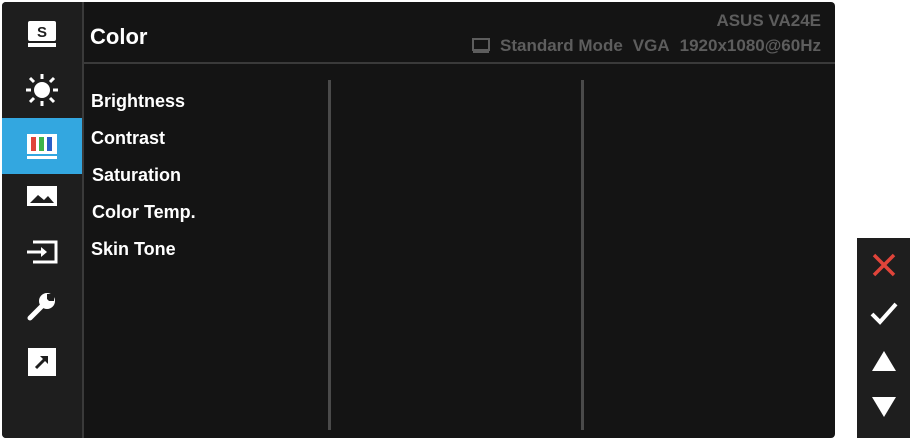 This screenshot has height=442, width=912. I want to click on navigation-keys, so click(883, 338).